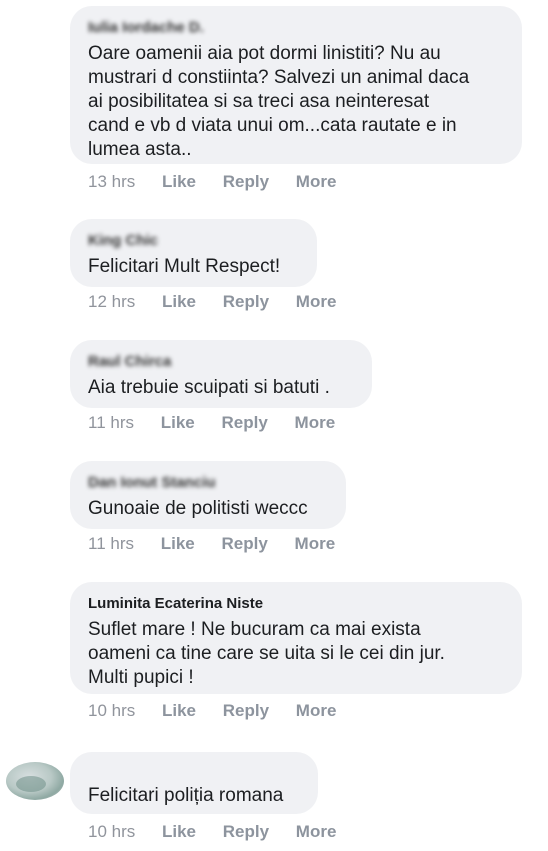 This screenshot has height=851, width=548. What do you see at coordinates (111, 182) in the screenshot?
I see `comment-timestamp: 13 hrs` at bounding box center [111, 182].